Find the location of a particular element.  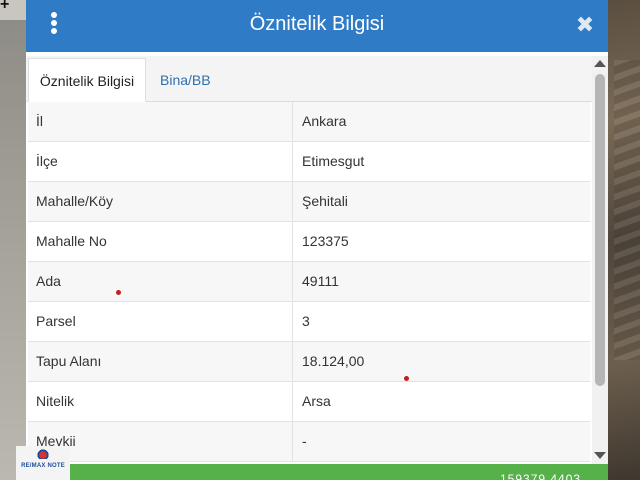

logo-text: RE/MAX NOTE is located at coordinates (43, 466).